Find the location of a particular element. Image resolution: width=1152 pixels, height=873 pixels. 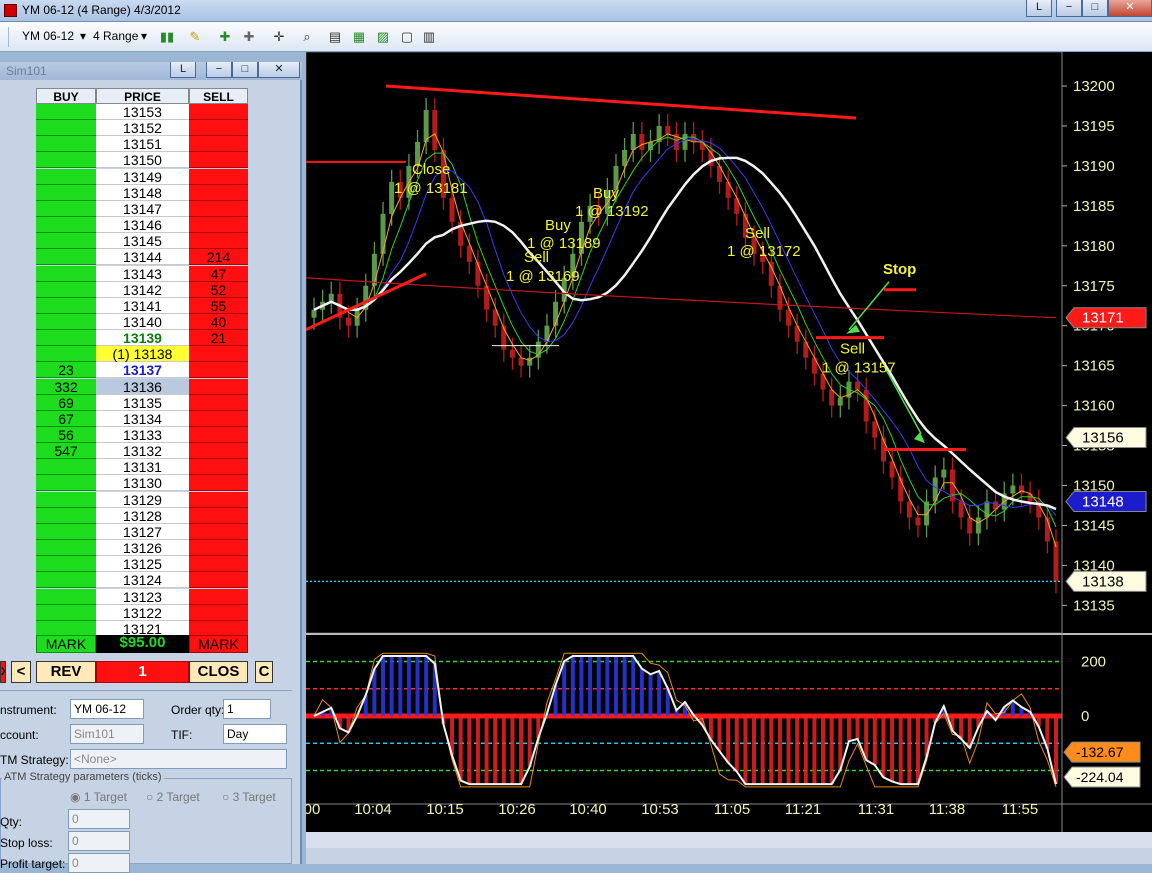

sell-mark: MARK is located at coordinates (218, 644).